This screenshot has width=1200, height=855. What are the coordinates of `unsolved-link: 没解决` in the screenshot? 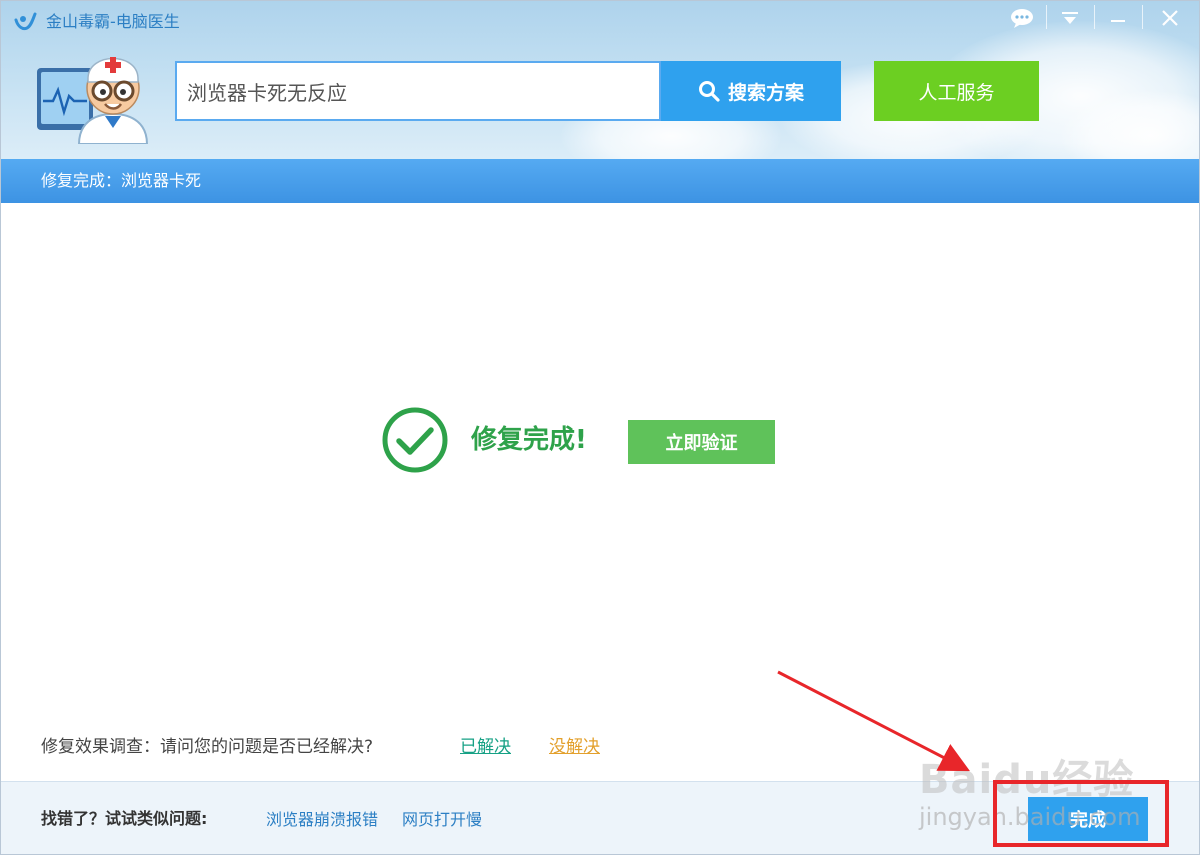 It's located at (574, 747).